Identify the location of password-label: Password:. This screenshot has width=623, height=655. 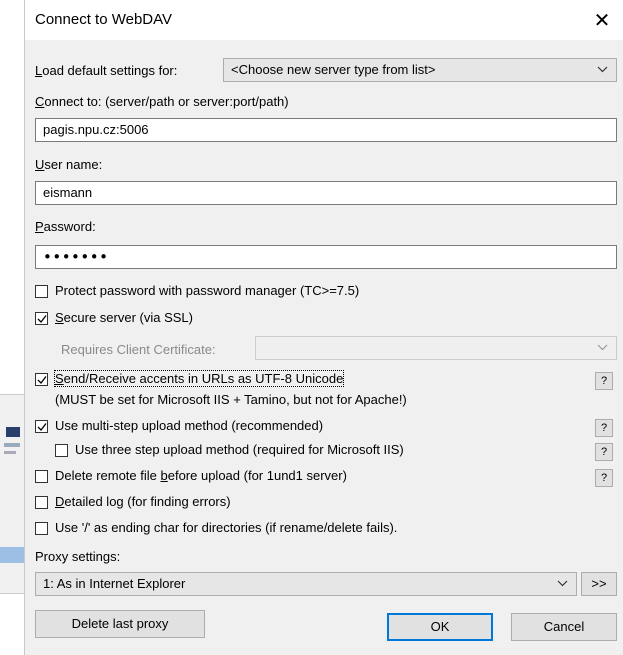
(65, 226).